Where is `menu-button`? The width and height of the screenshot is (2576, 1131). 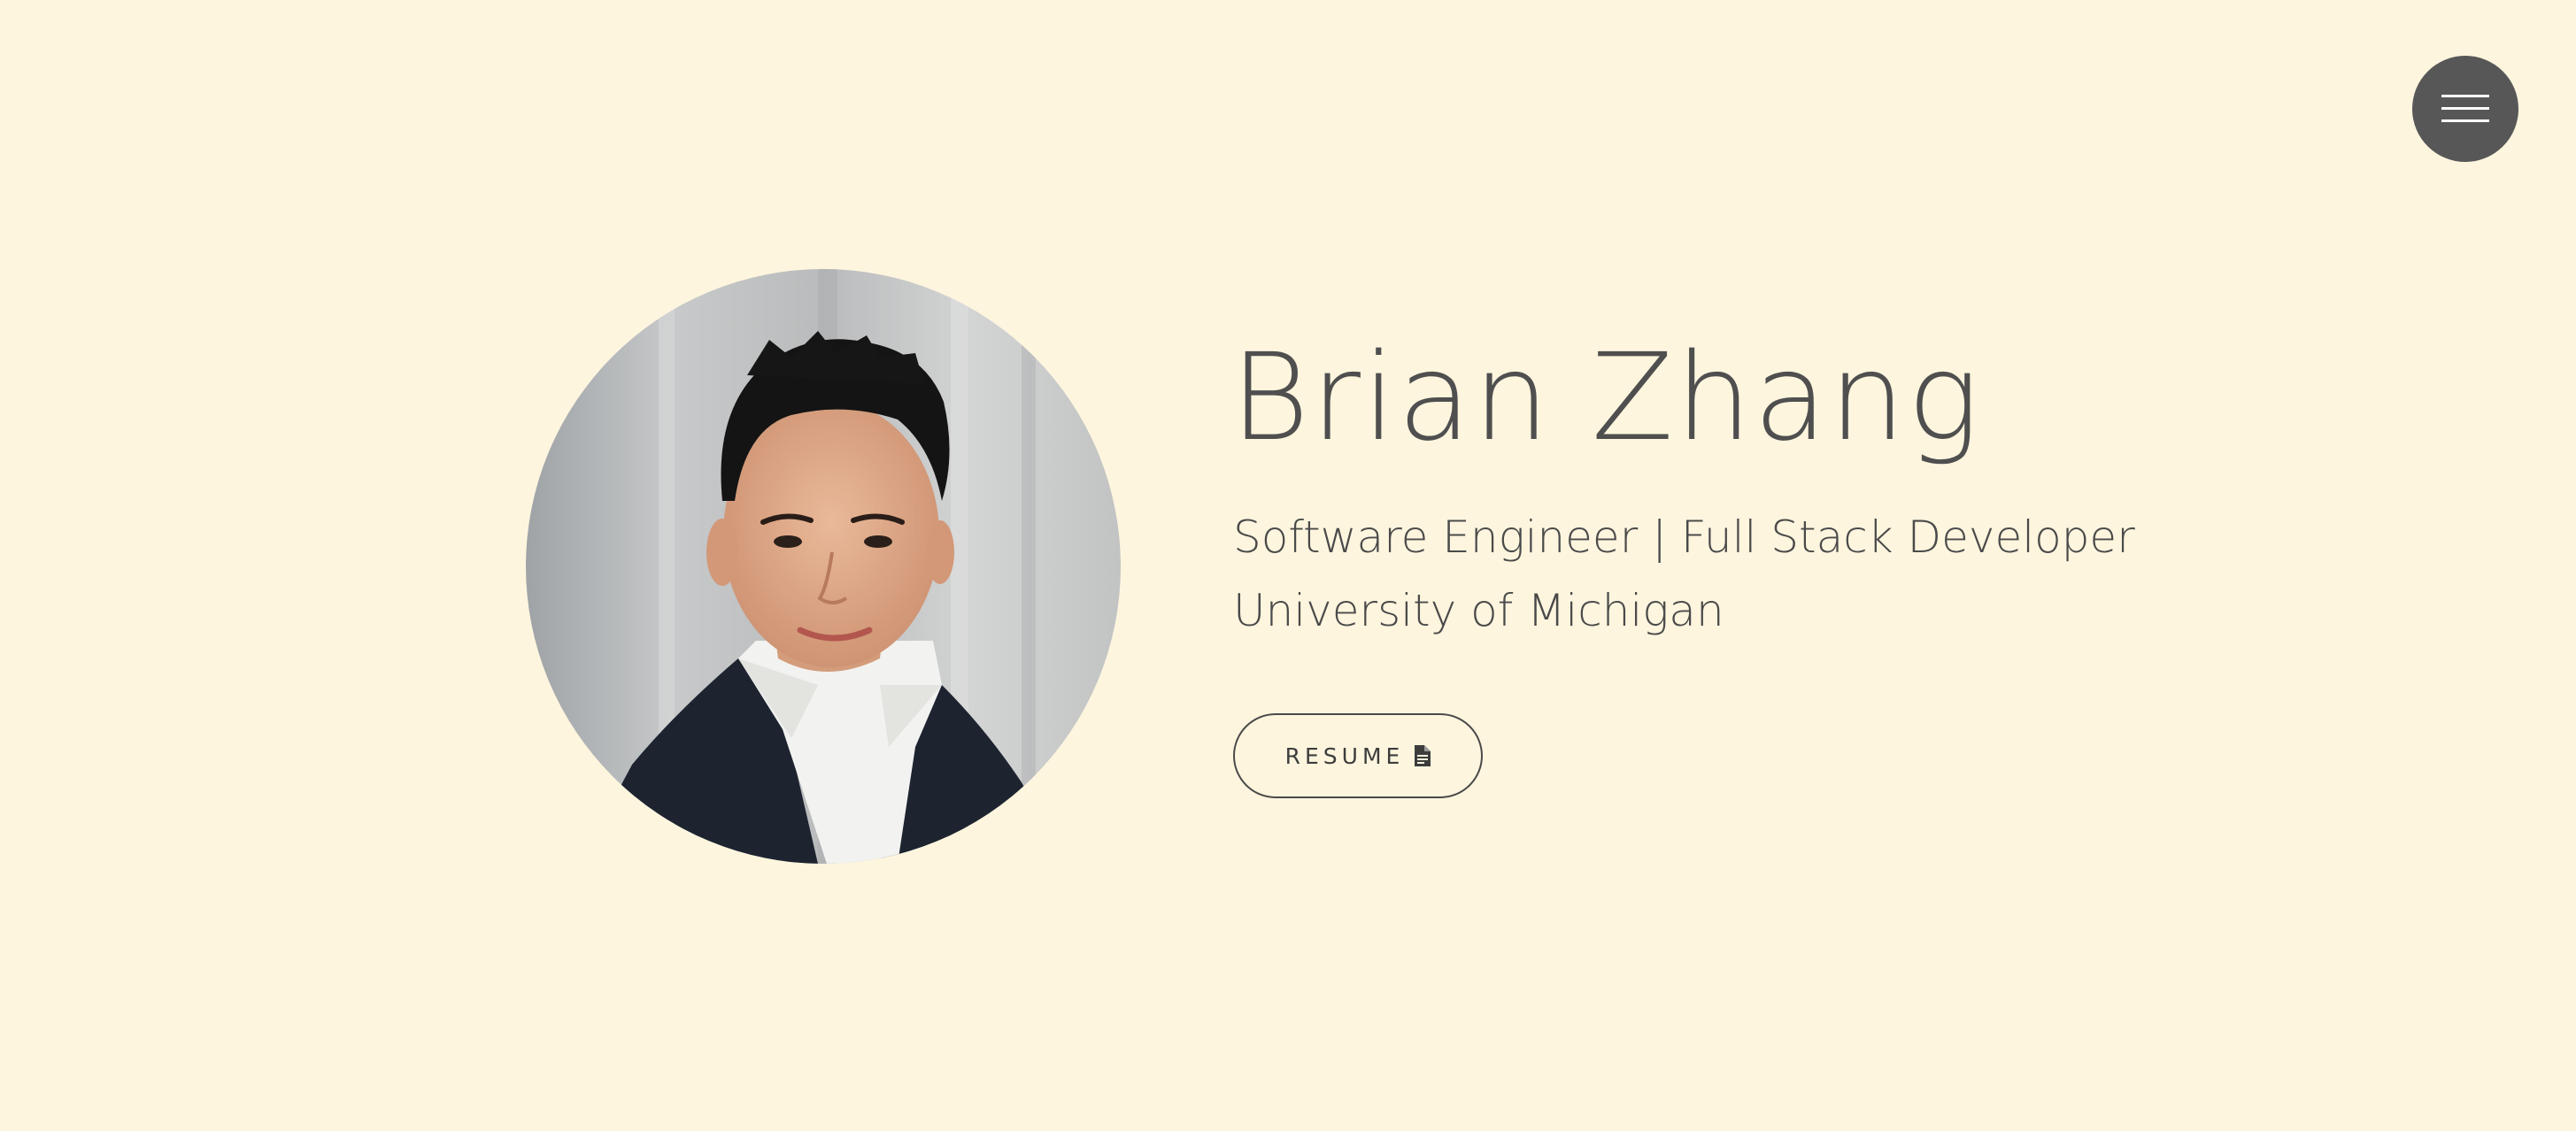 menu-button is located at coordinates (2465, 109).